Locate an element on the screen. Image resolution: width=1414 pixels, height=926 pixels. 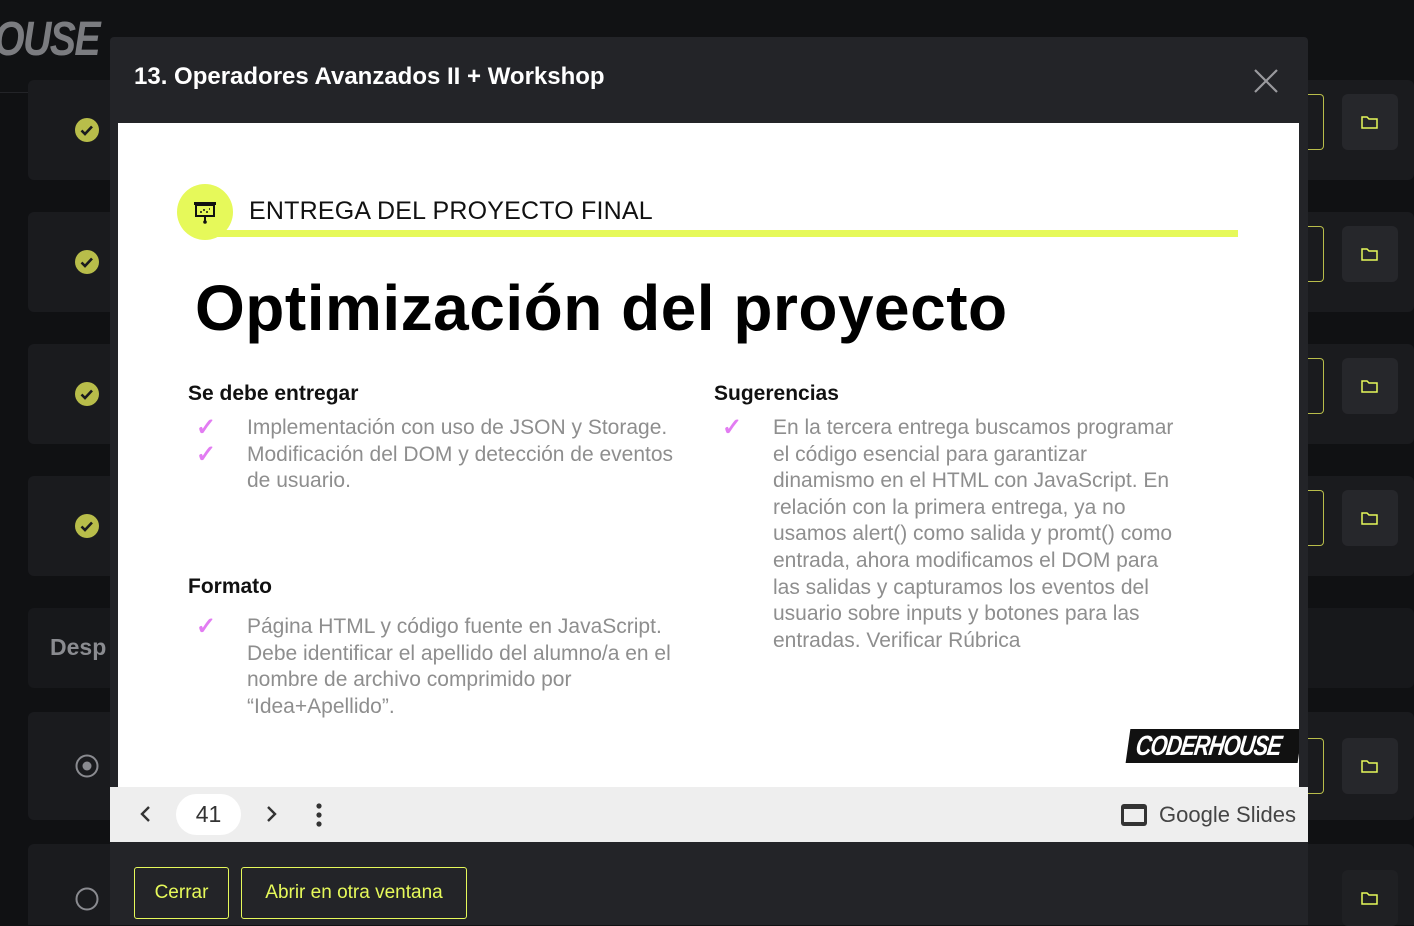
presentation-icon is located at coordinates (205, 213).